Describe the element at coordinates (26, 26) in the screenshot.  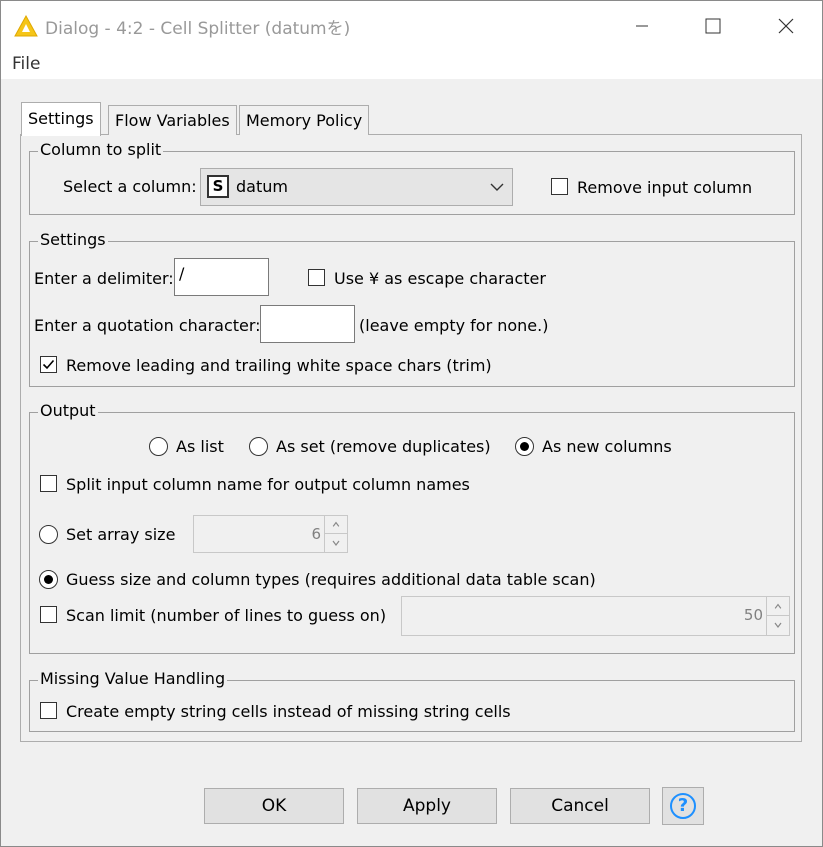
I see `knime-warning-icon` at that location.